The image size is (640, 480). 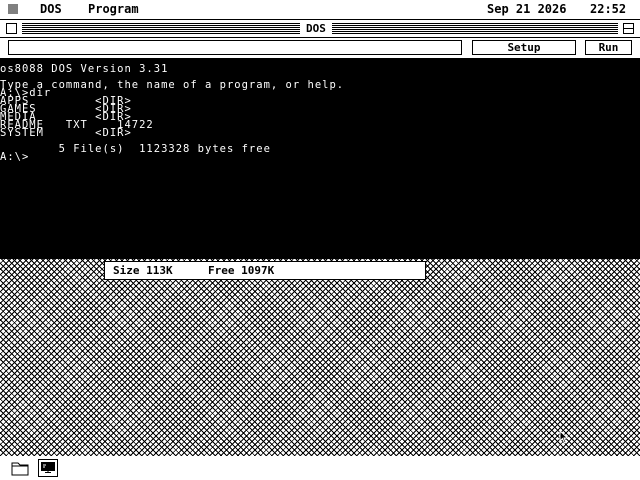 I want to click on dock, so click(x=320, y=468).